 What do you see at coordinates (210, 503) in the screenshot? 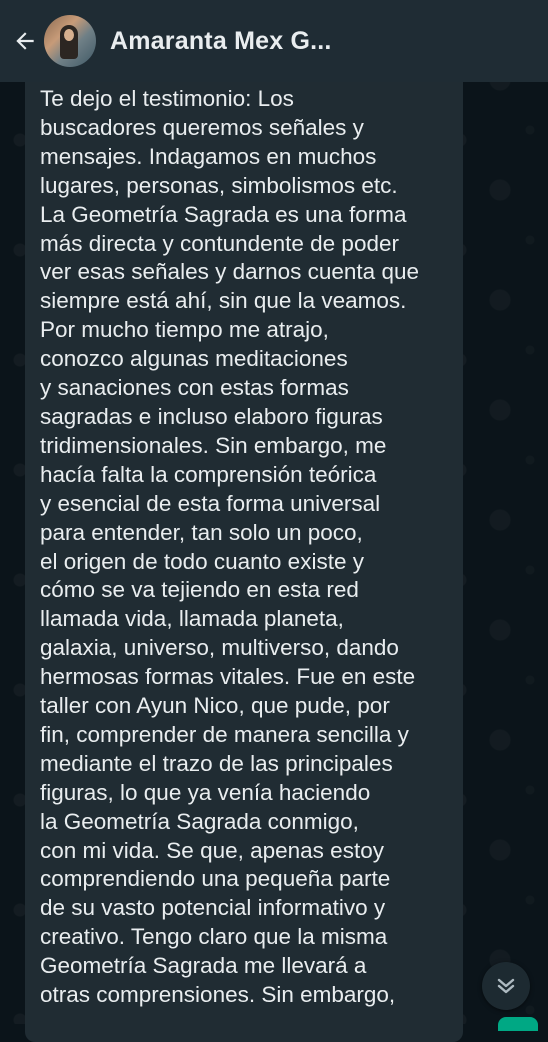
I see `message-line: y esencial de esta forma universal` at bounding box center [210, 503].